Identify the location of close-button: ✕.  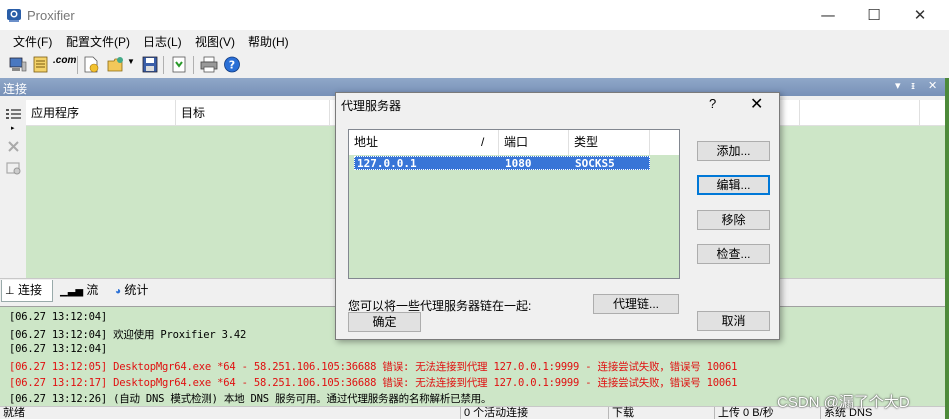
(920, 15).